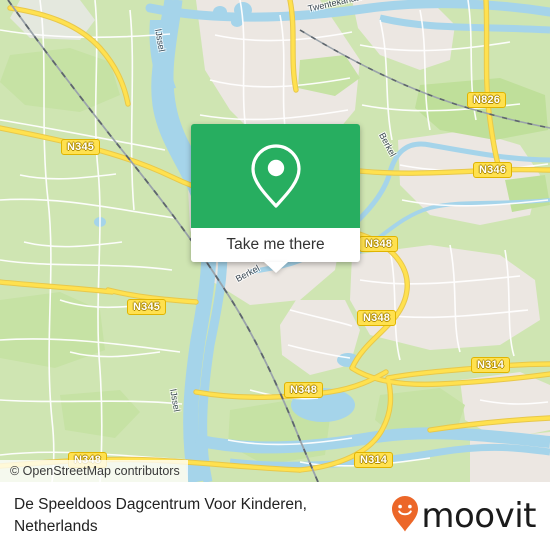 Image resolution: width=550 pixels, height=550 pixels. I want to click on map-pin-icon, so click(276, 176).